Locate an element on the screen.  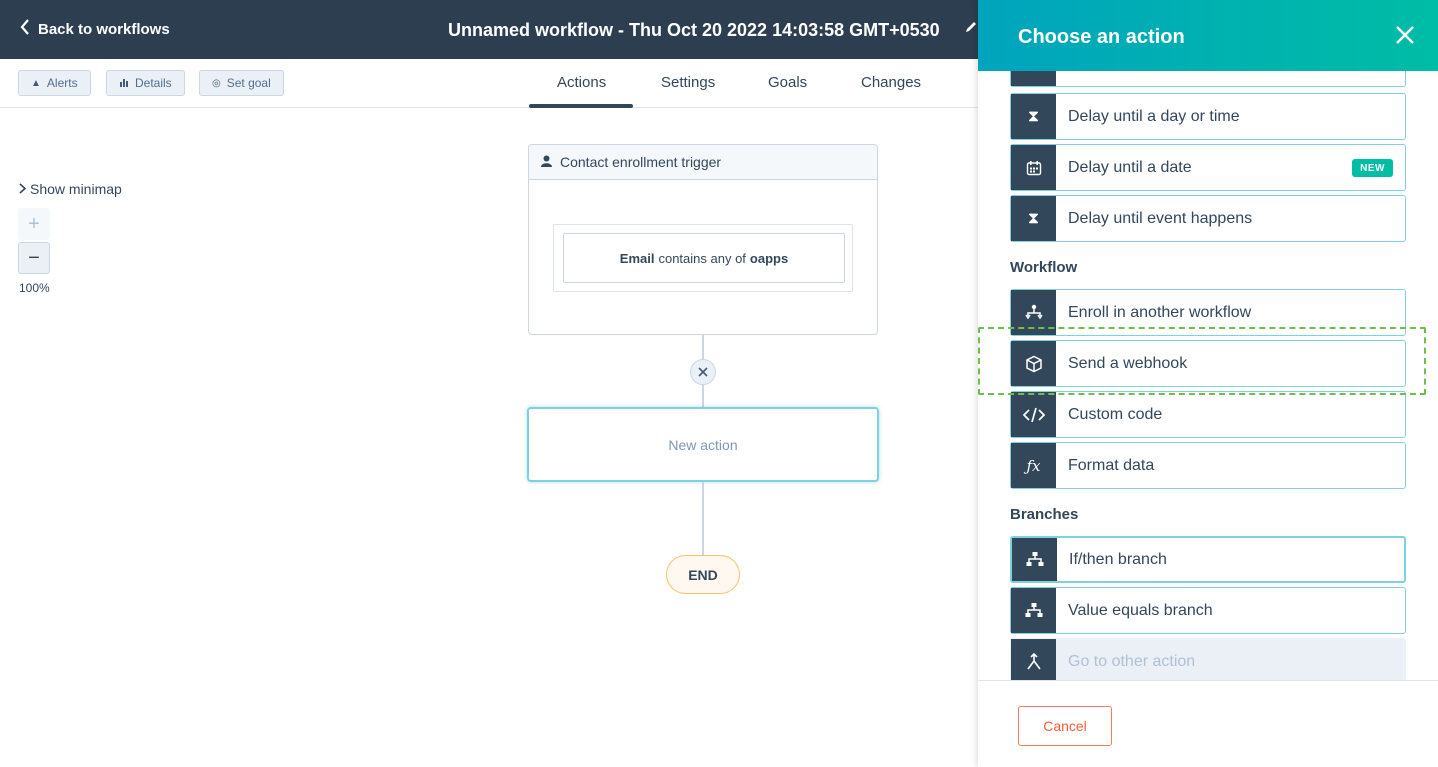
action-label: Delay until a date is located at coordinates (1130, 167).